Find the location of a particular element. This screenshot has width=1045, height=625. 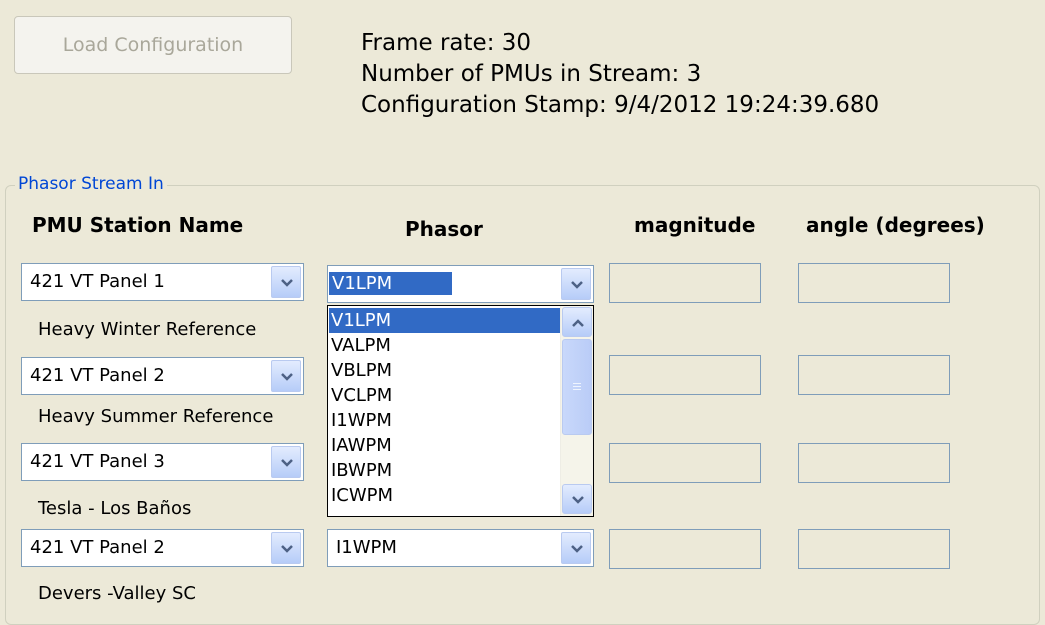

dropdown-option-ibwpm: IBWPM is located at coordinates (444, 470).